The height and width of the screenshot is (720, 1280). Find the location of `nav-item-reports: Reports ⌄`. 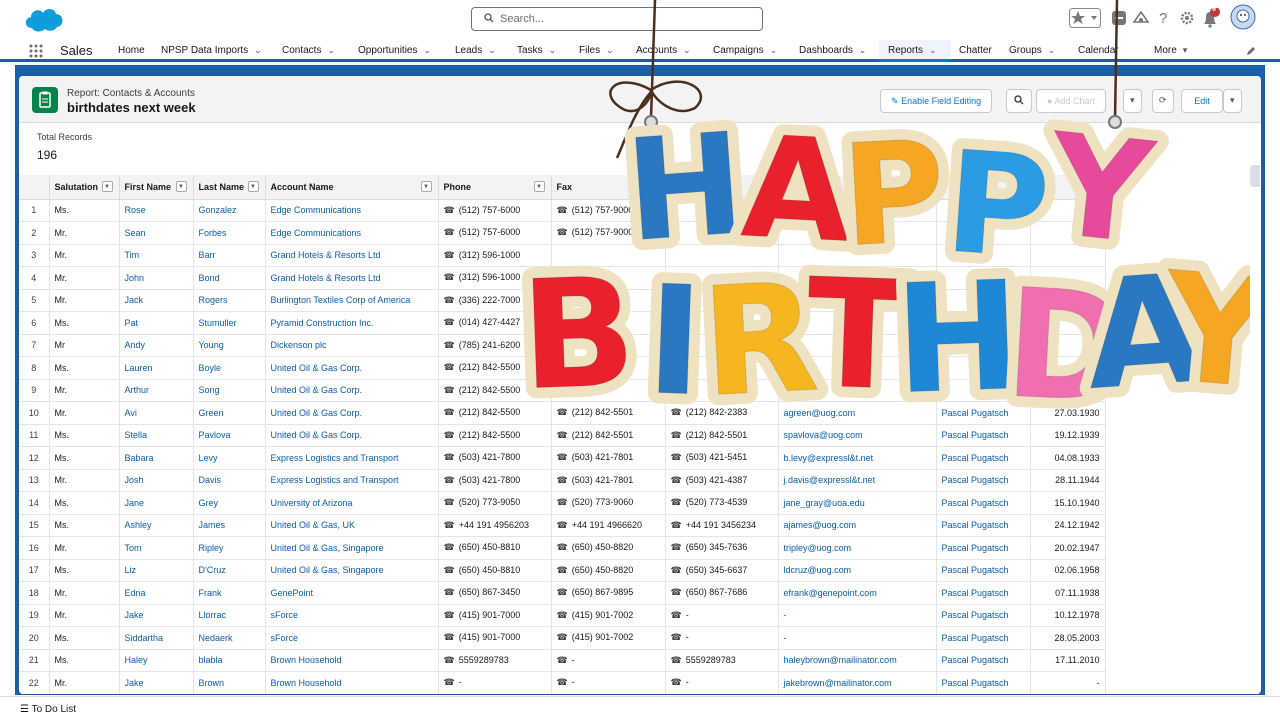

nav-item-reports: Reports ⌄ is located at coordinates (915, 51).